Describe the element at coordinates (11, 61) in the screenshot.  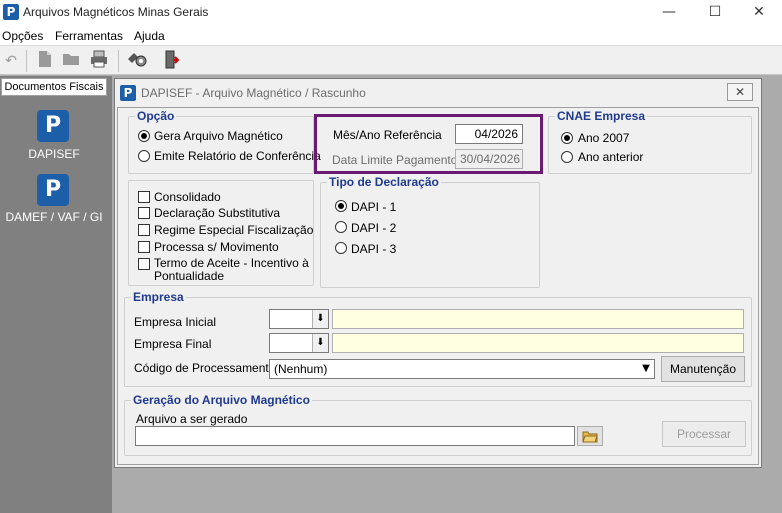
I see `undo-icon: ↶` at that location.